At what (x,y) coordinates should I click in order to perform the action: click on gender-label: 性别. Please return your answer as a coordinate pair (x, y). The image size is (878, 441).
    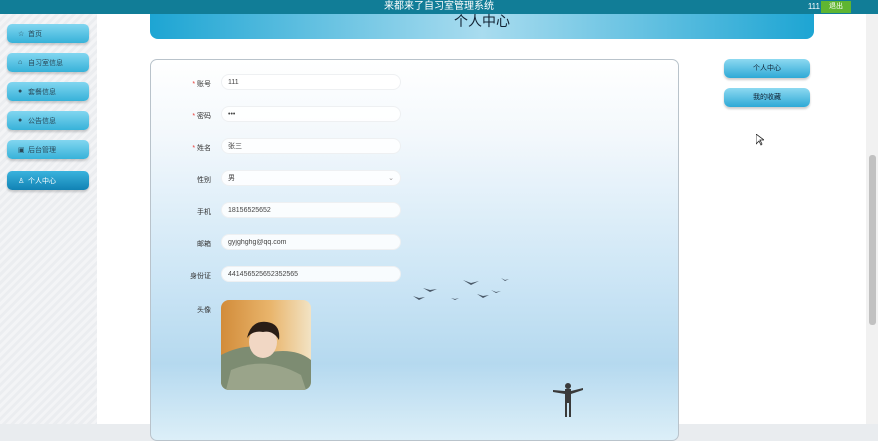
    Looking at the image, I should click on (204, 180).